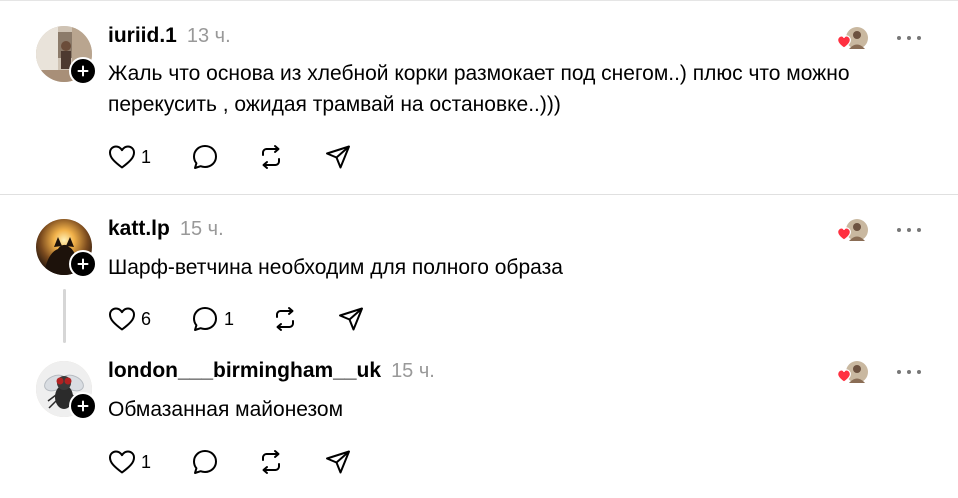 The image size is (958, 498). I want to click on username: katt.lp, so click(139, 229).